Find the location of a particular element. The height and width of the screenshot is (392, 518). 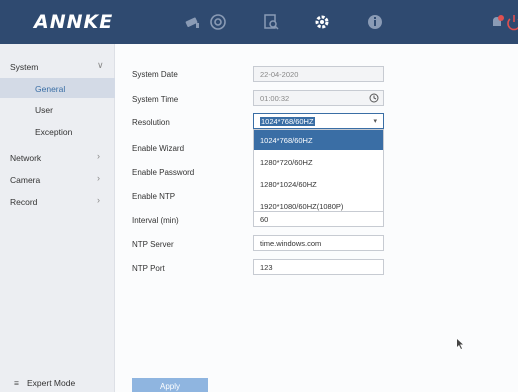

sidebar-item-record: Record › is located at coordinates (57, 201).